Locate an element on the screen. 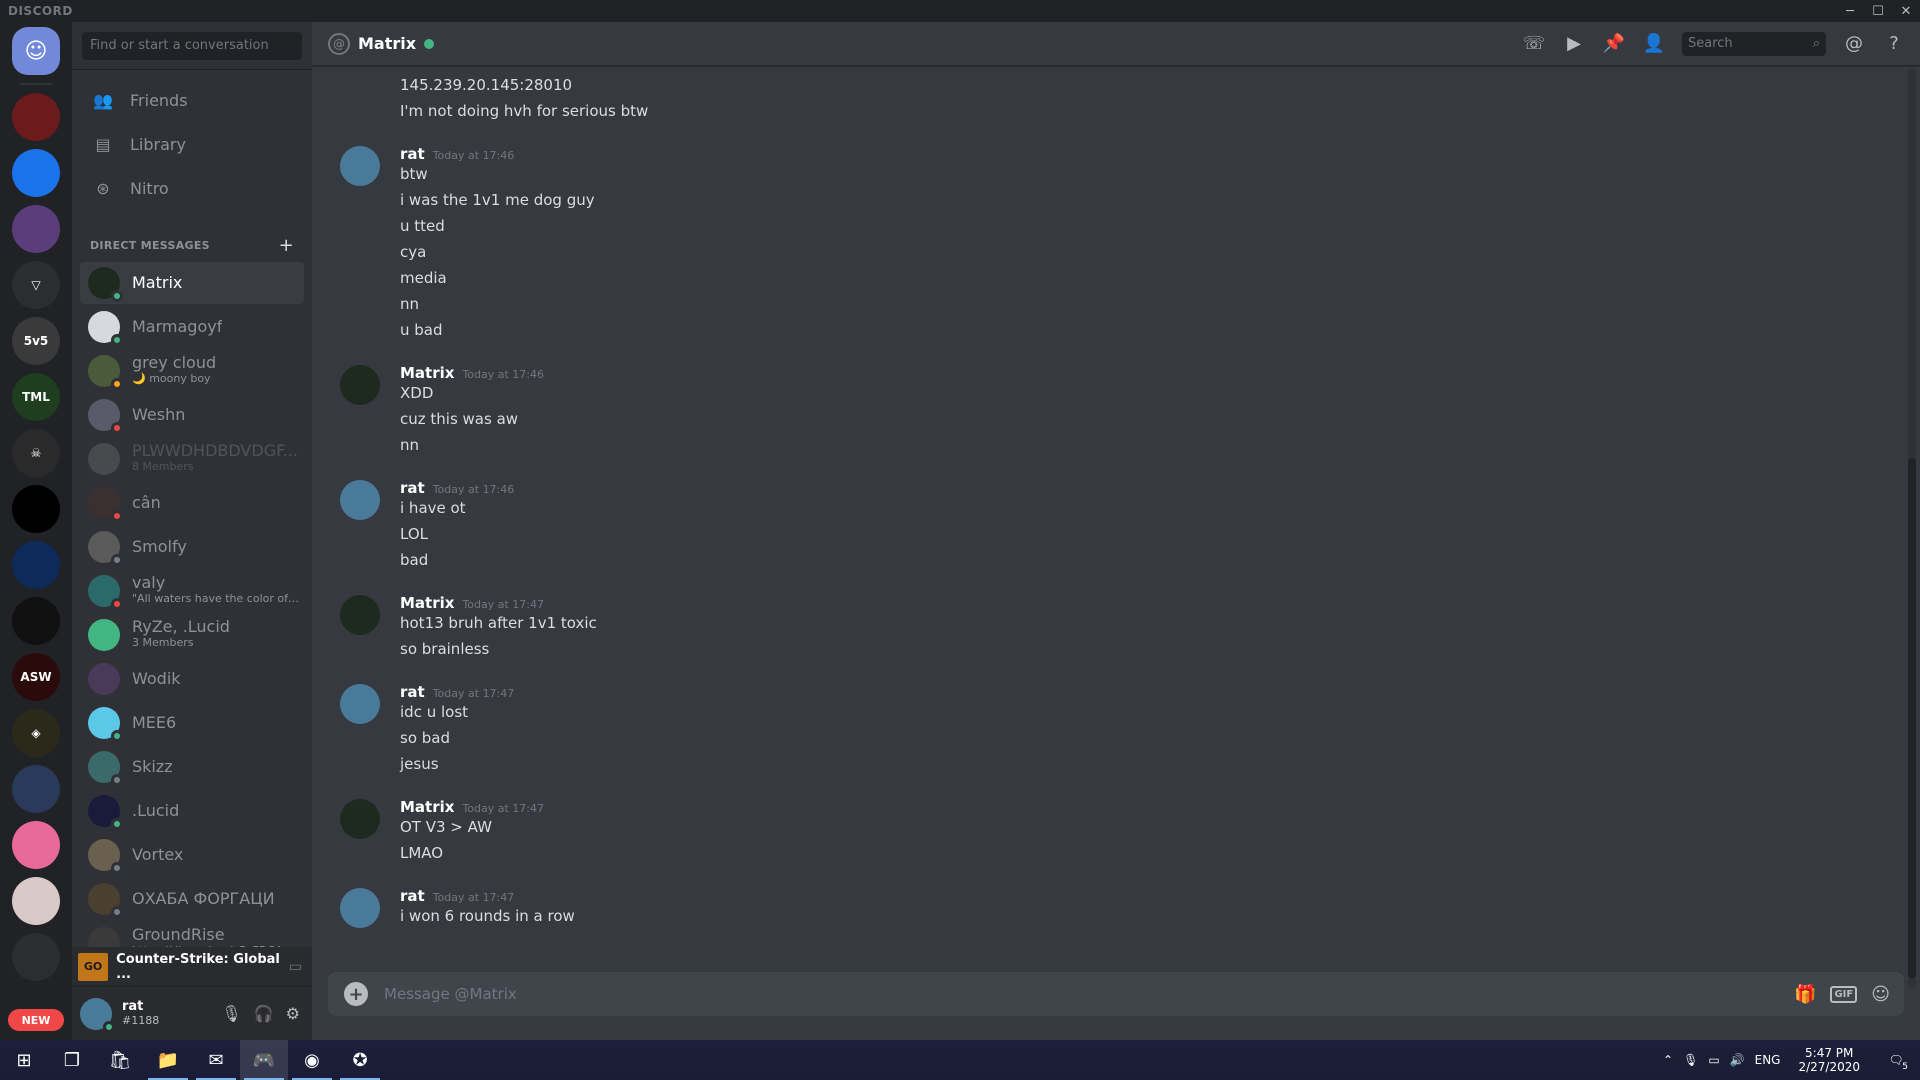 The width and height of the screenshot is (1920, 1080). task-view-button: ❐ is located at coordinates (72, 1060).